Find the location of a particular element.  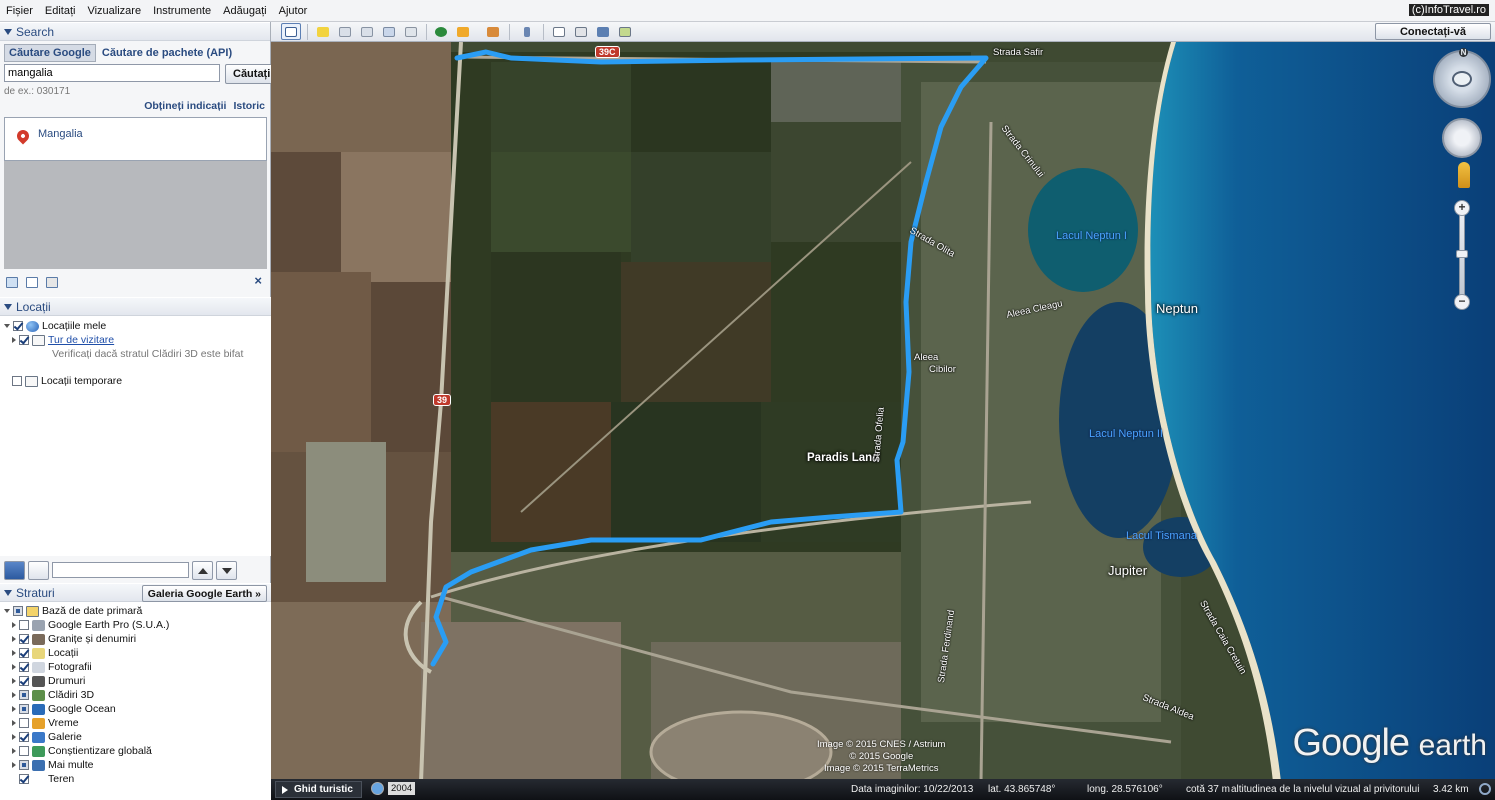

sign-in-button: Conectați-vă is located at coordinates (1433, 31).